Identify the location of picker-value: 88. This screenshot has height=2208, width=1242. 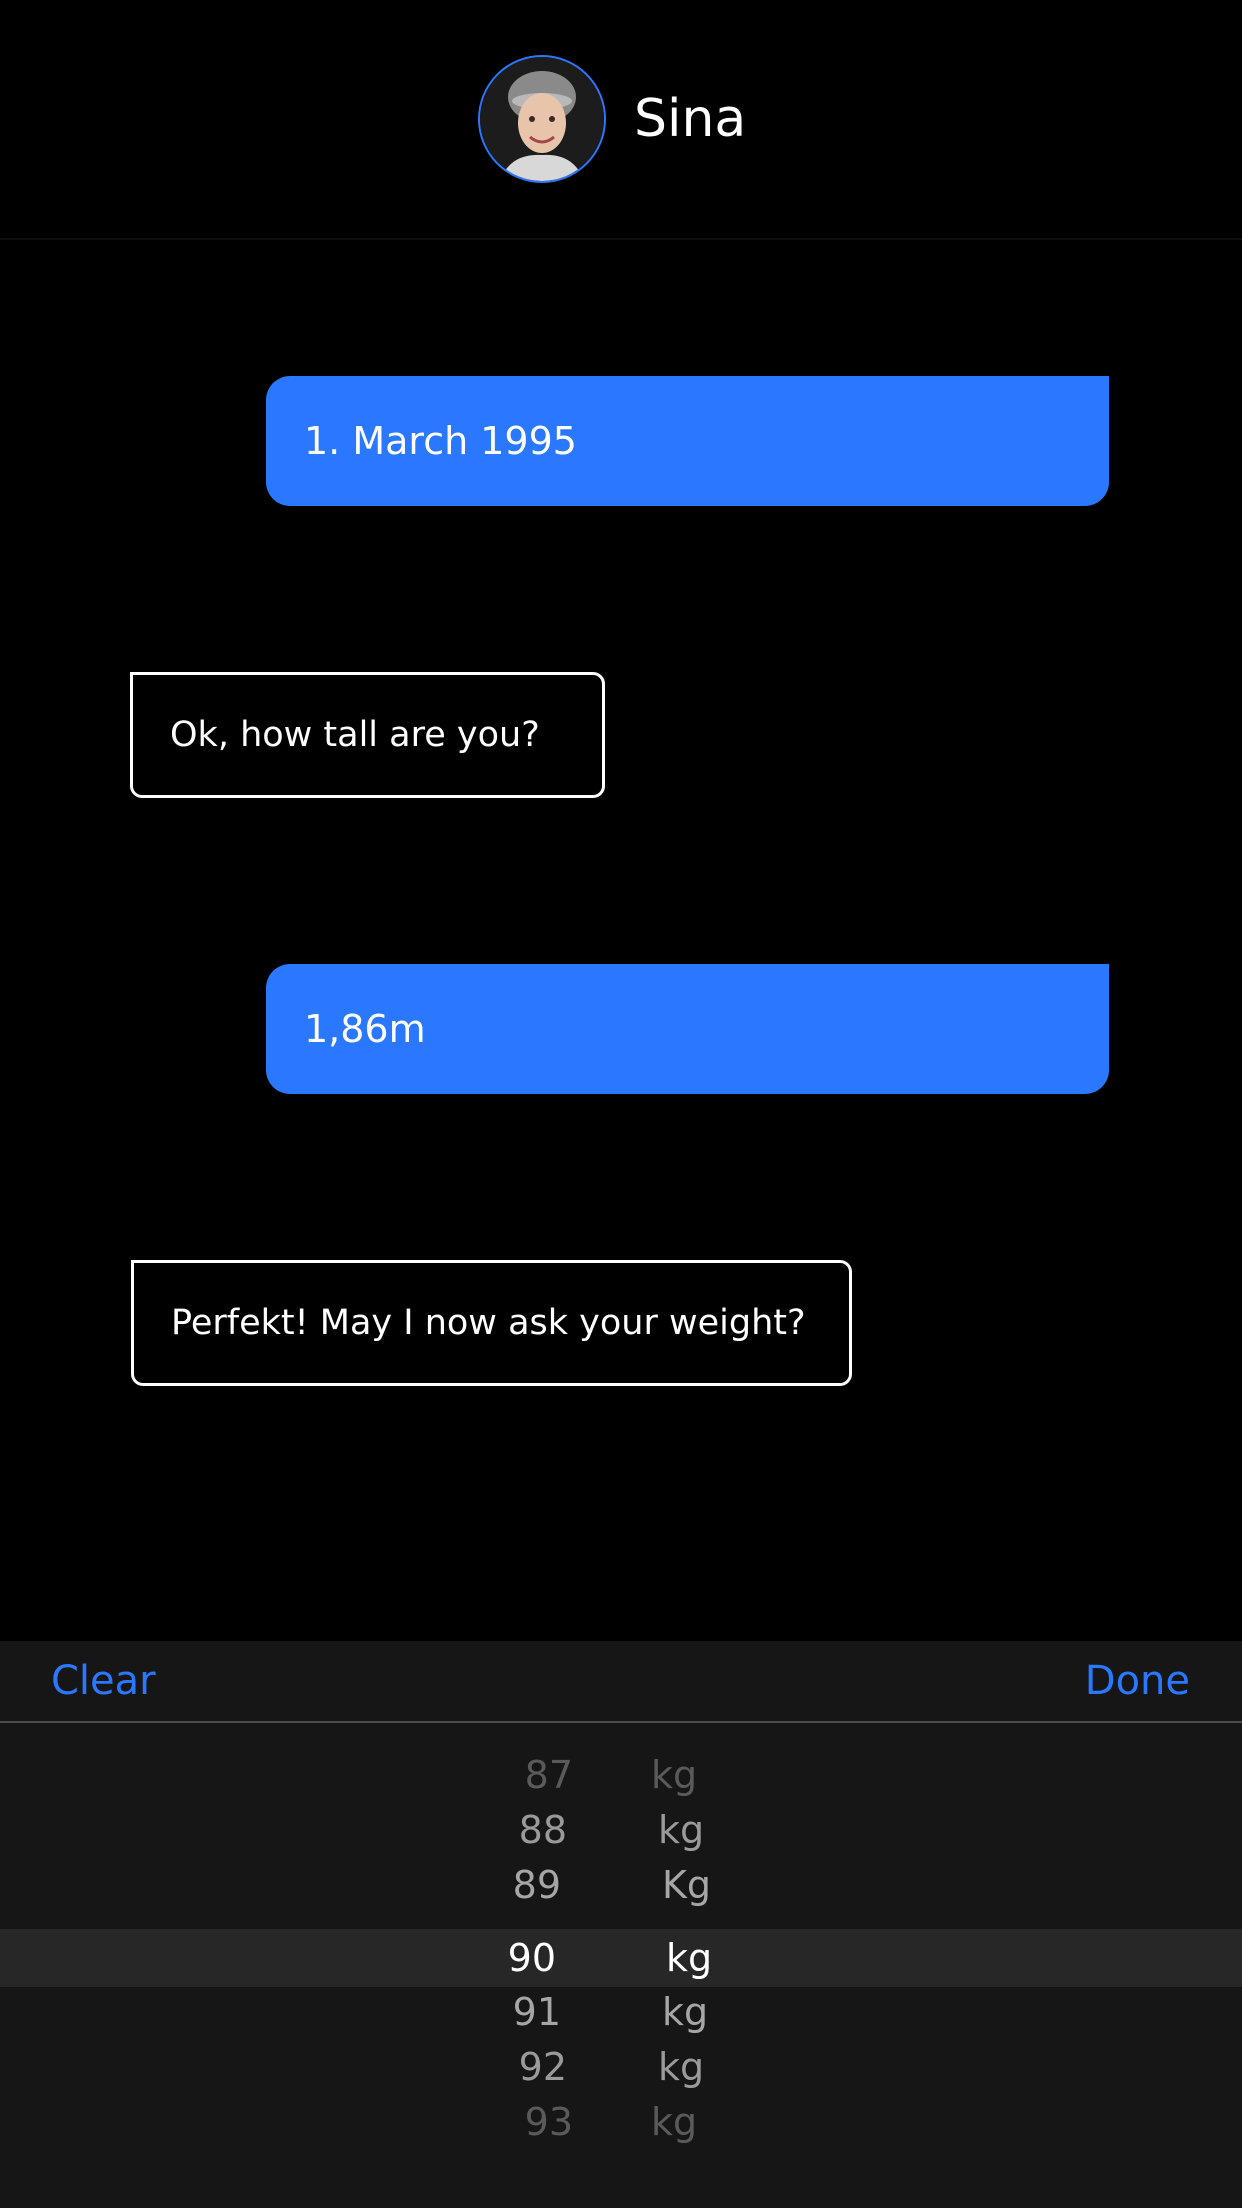
(542, 1830).